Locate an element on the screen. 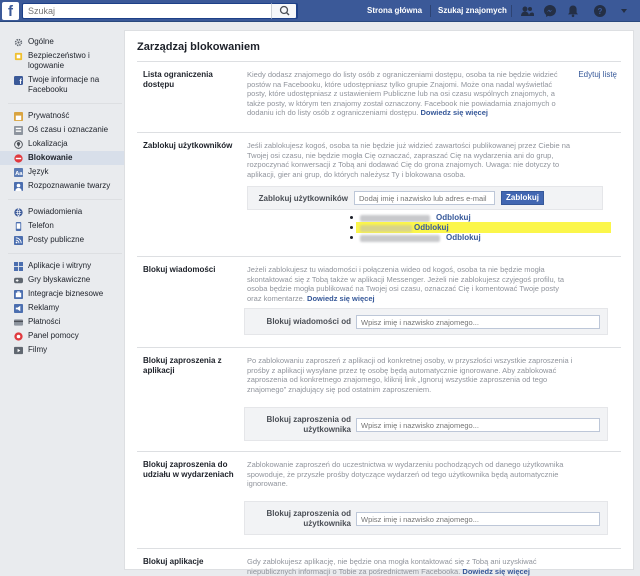 This screenshot has height=576, width=640. sidebar-item-label: Oś czasu i oznaczanie is located at coordinates (68, 129).